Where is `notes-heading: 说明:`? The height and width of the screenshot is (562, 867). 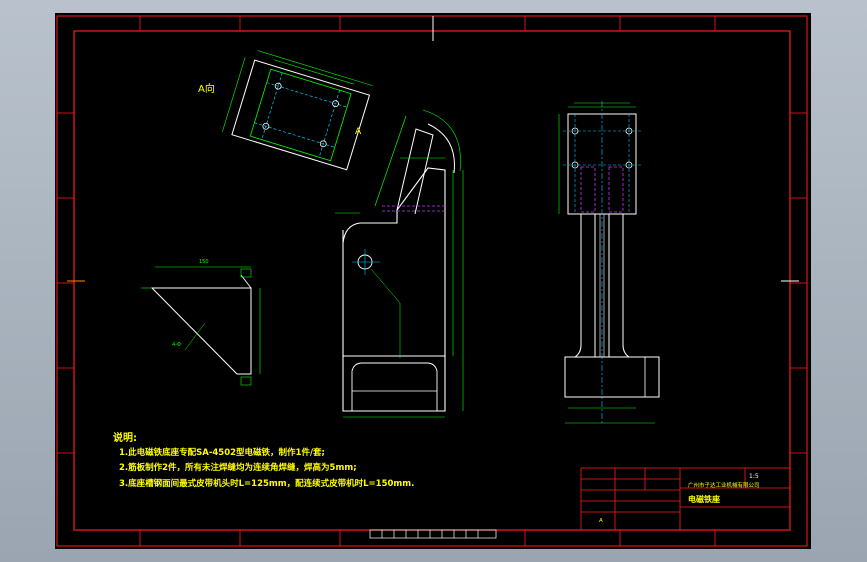 notes-heading: 说明: is located at coordinates (125, 437).